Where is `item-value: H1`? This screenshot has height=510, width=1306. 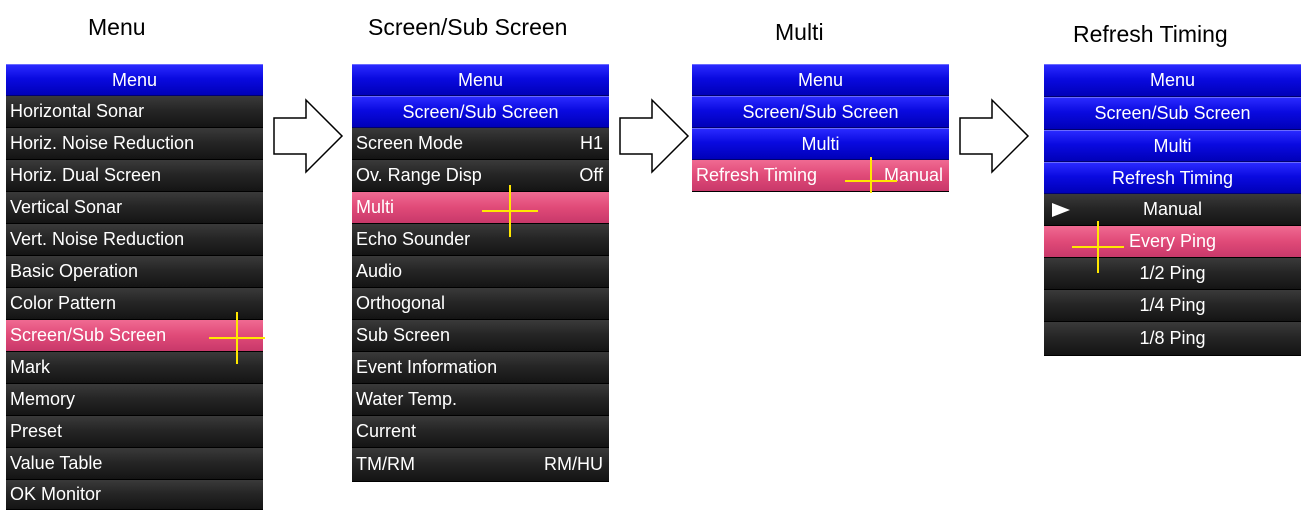
item-value: H1 is located at coordinates (591, 143).